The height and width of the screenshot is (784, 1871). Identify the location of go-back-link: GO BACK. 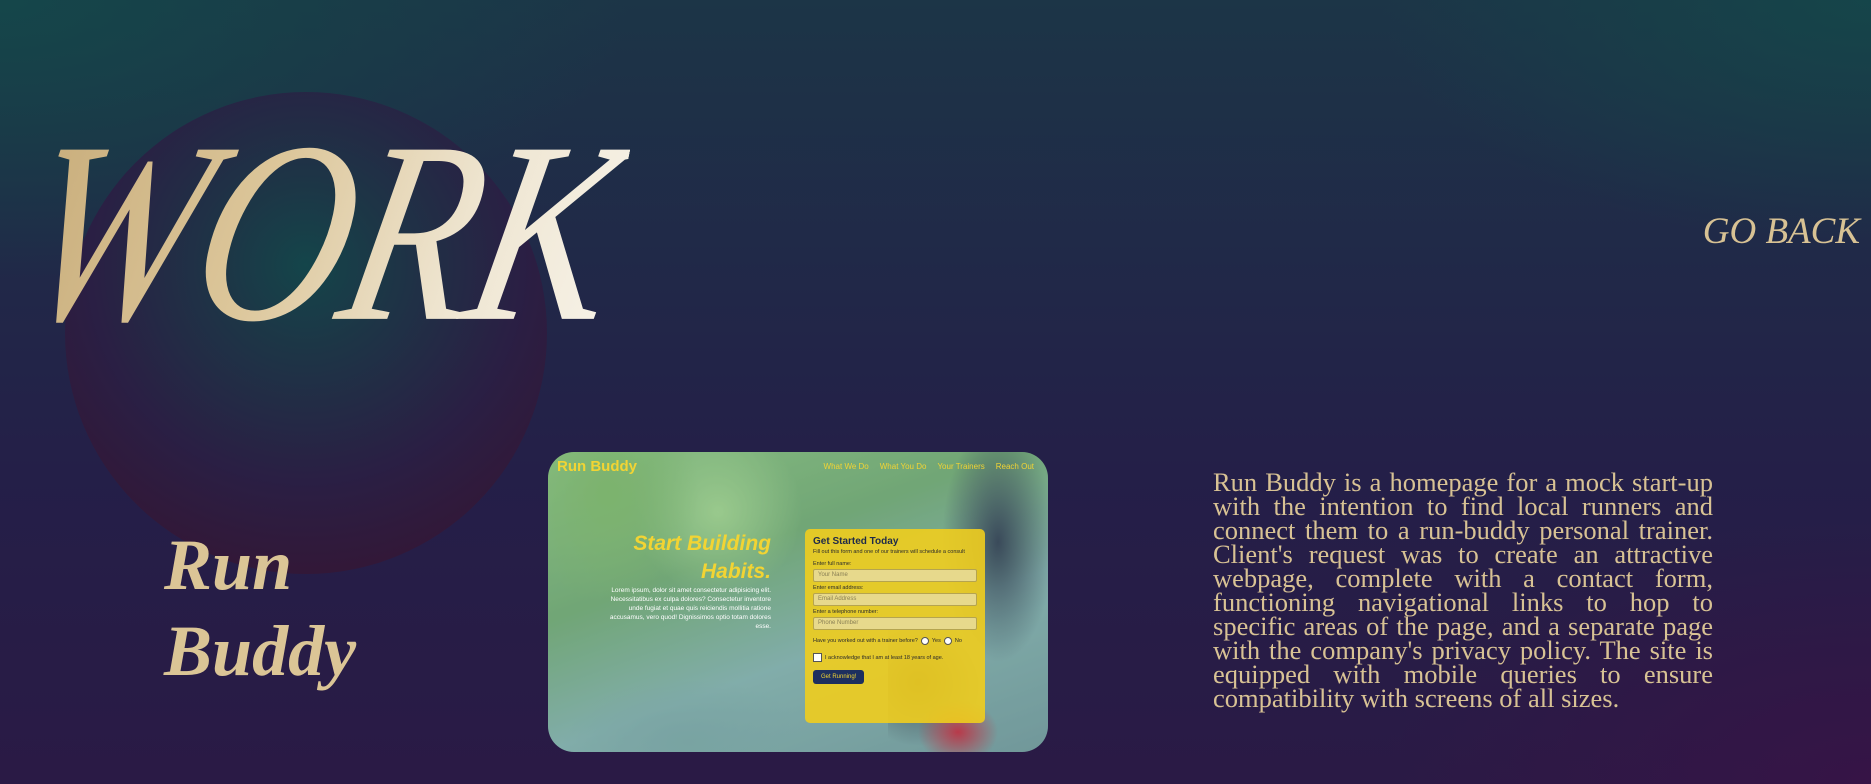
(1781, 231).